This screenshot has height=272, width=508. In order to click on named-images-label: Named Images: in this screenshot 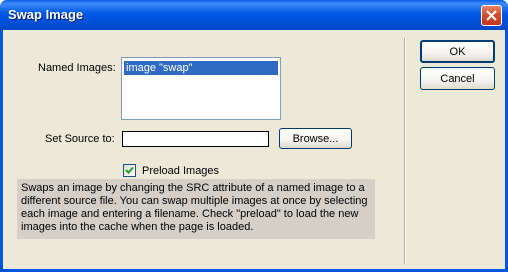, I will do `click(77, 68)`.